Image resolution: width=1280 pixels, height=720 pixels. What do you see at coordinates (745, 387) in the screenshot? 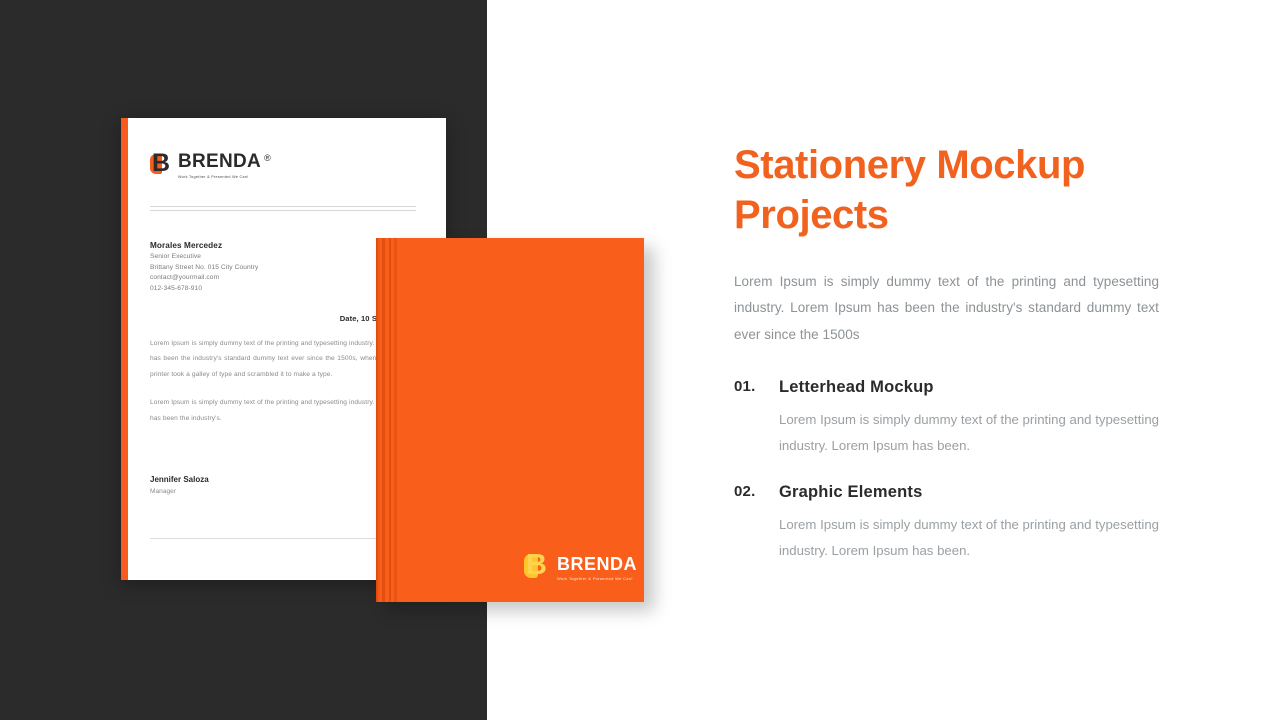
I see `list-item-number: 01.` at bounding box center [745, 387].